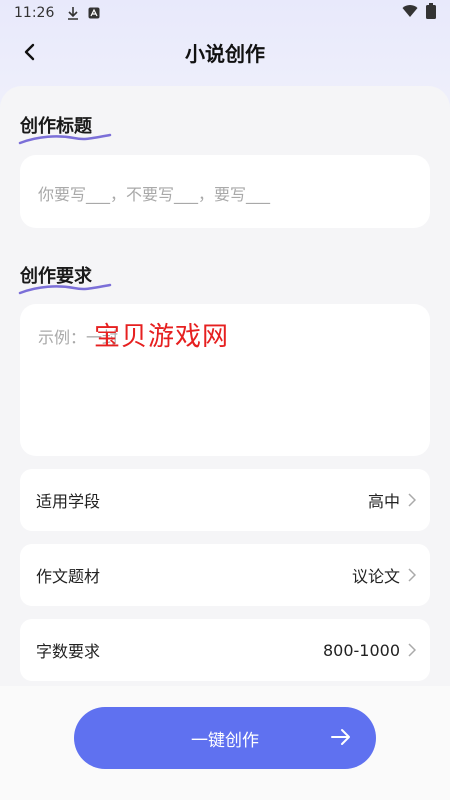 This screenshot has width=450, height=800. I want to click on option-value: 高中, so click(383, 501).